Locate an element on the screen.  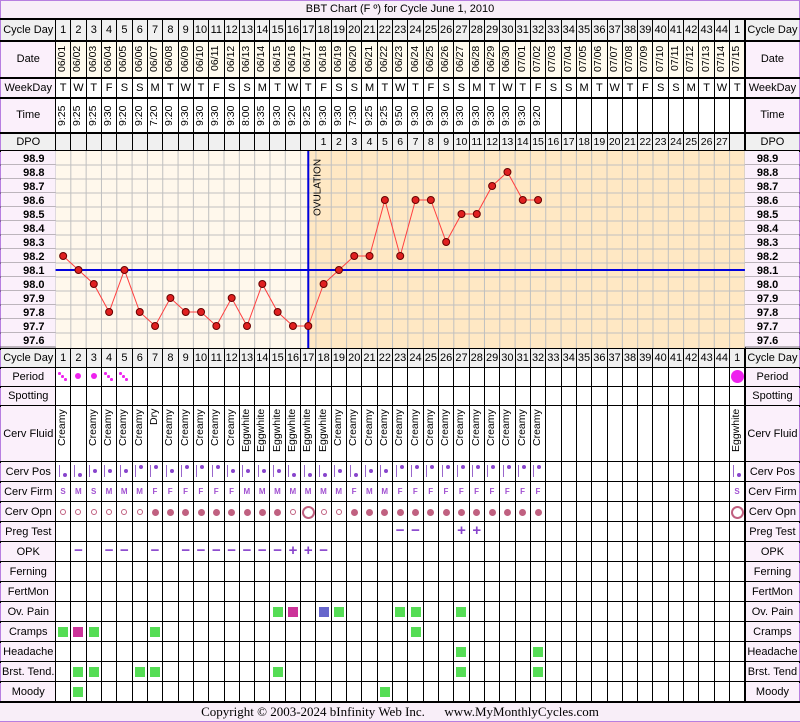
ytick-label-left: 98.6 is located at coordinates (33, 201).